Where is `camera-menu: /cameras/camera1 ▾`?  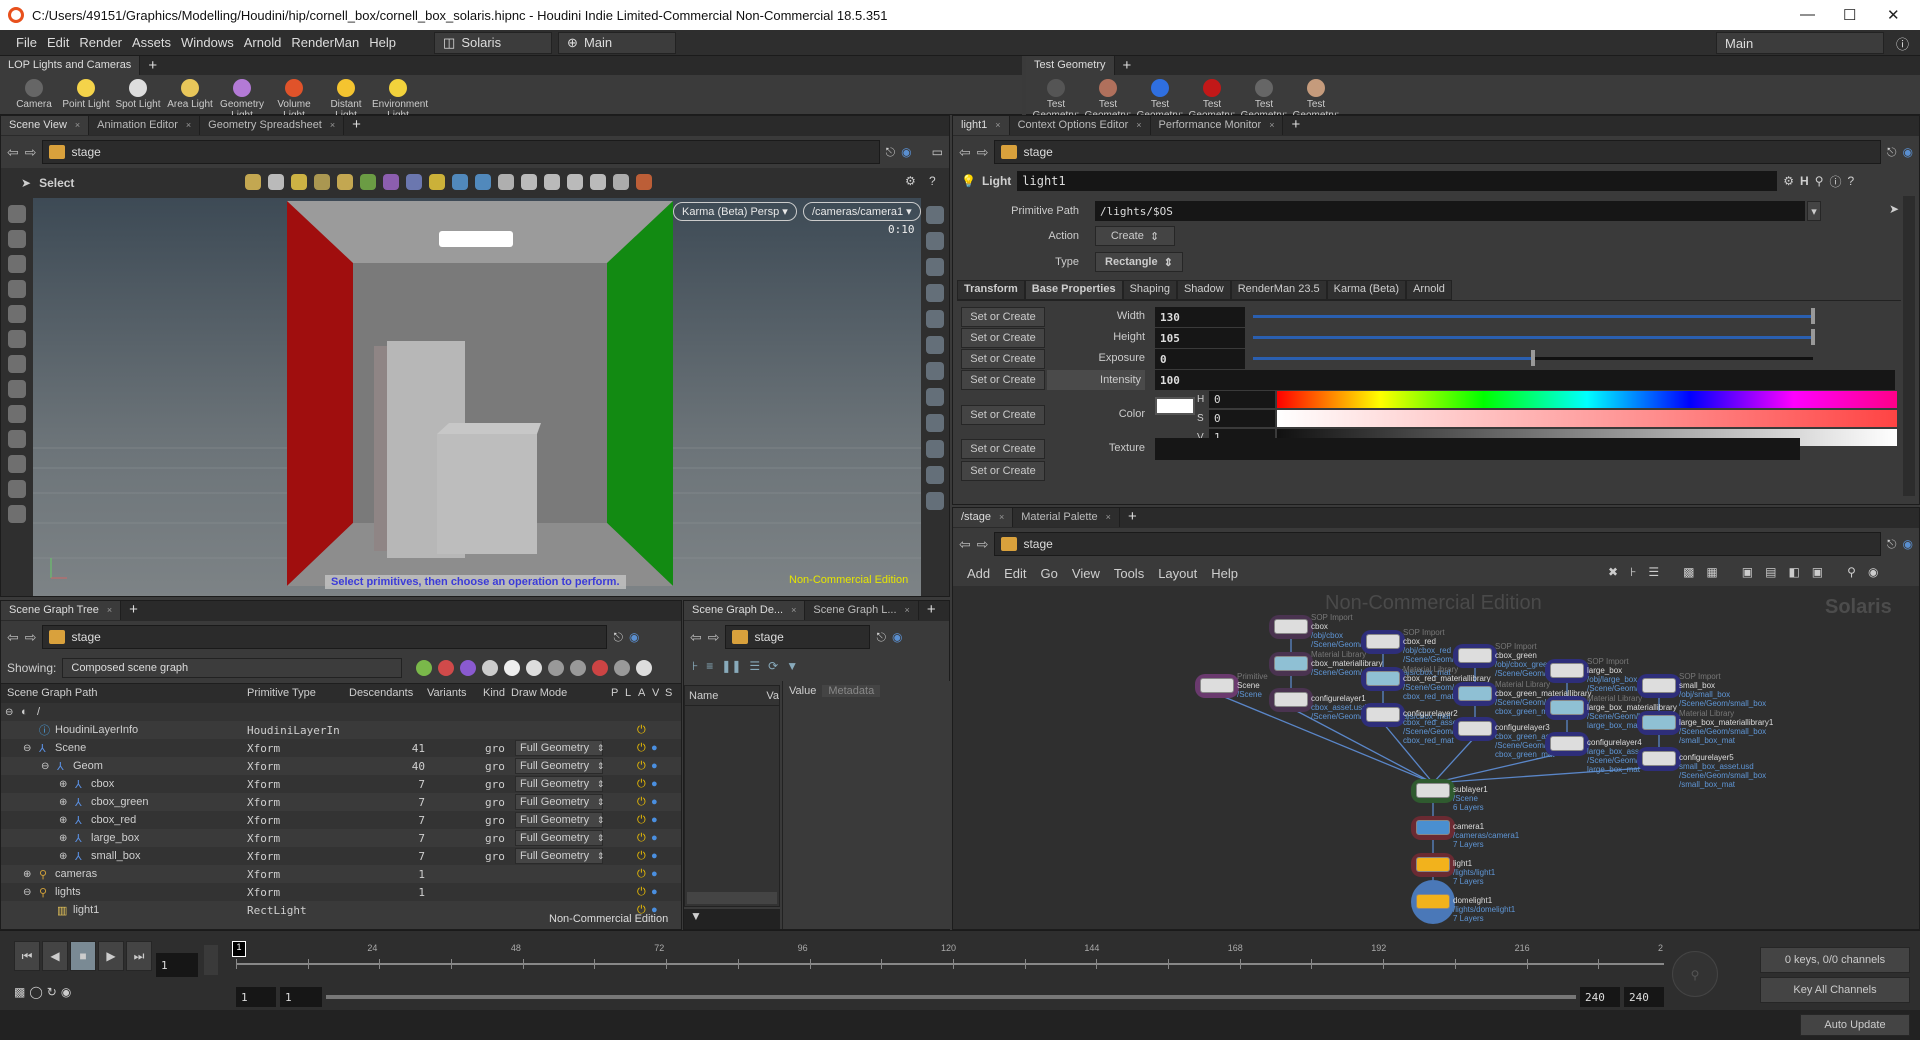
camera-menu: /cameras/camera1 ▾ is located at coordinates (862, 211).